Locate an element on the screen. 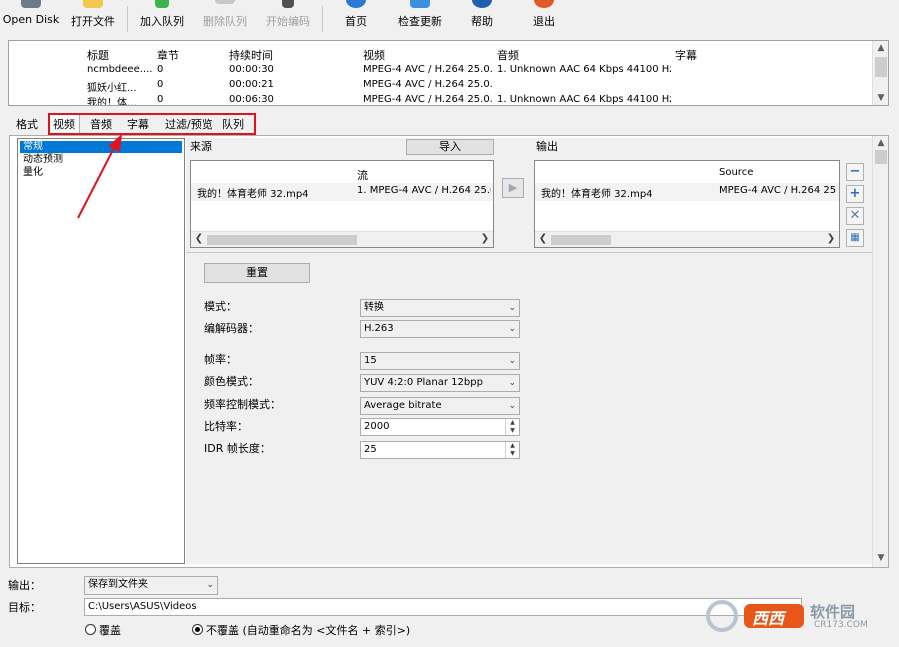 The height and width of the screenshot is (647, 899). overwrite-radio is located at coordinates (90, 629).